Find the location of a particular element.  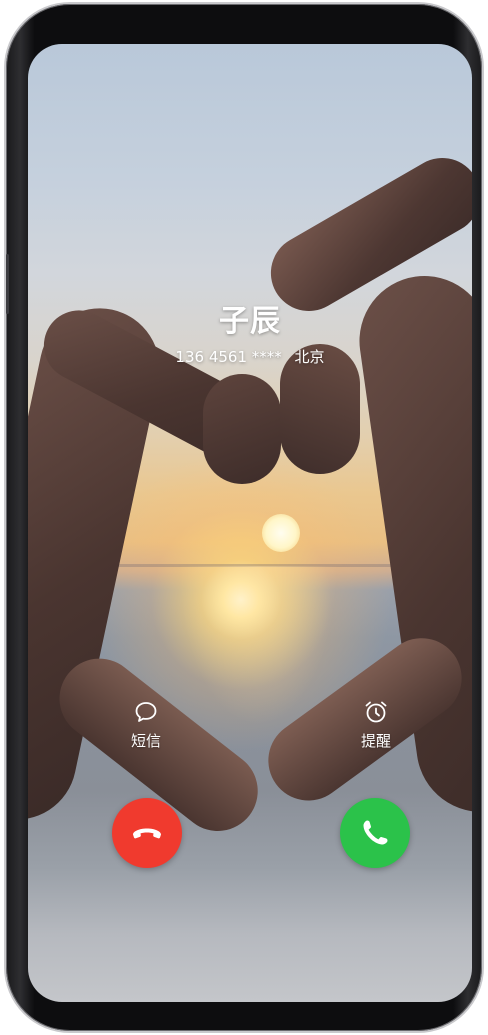

caller-info: 136 4561 **** 北京 is located at coordinates (250, 356).